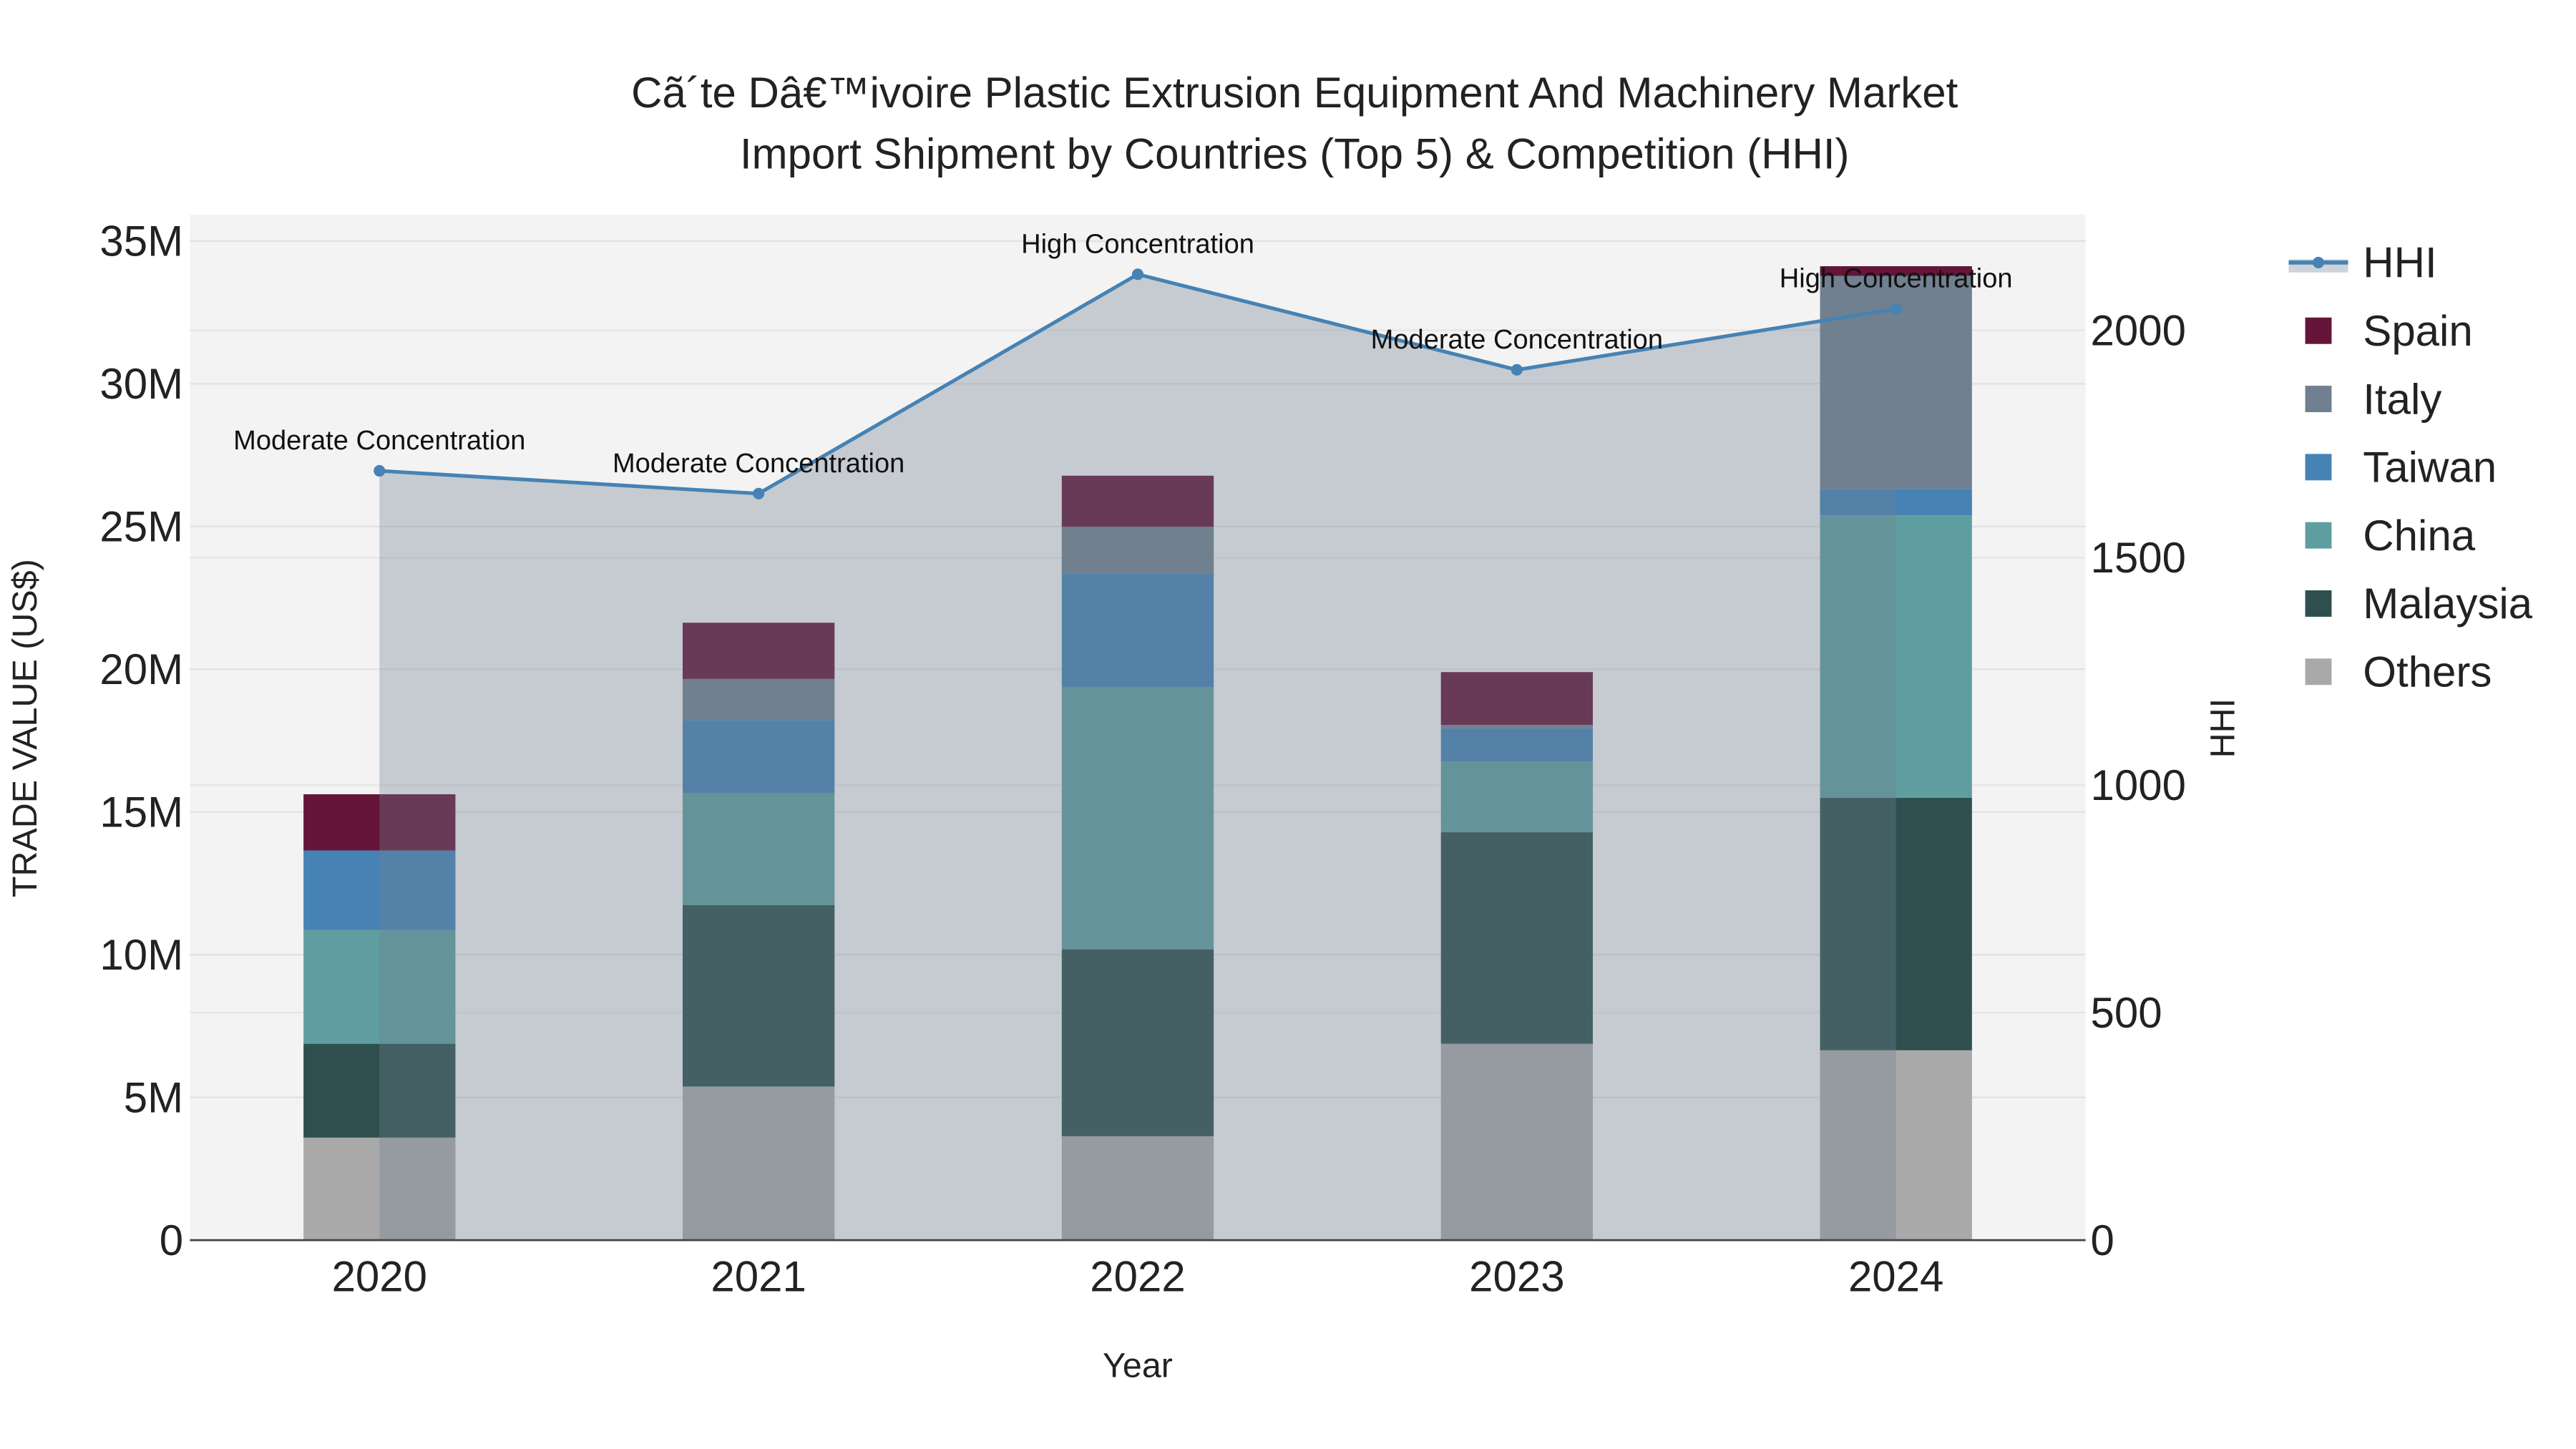  What do you see at coordinates (2318, 535) in the screenshot?
I see `legend-swatch-china` at bounding box center [2318, 535].